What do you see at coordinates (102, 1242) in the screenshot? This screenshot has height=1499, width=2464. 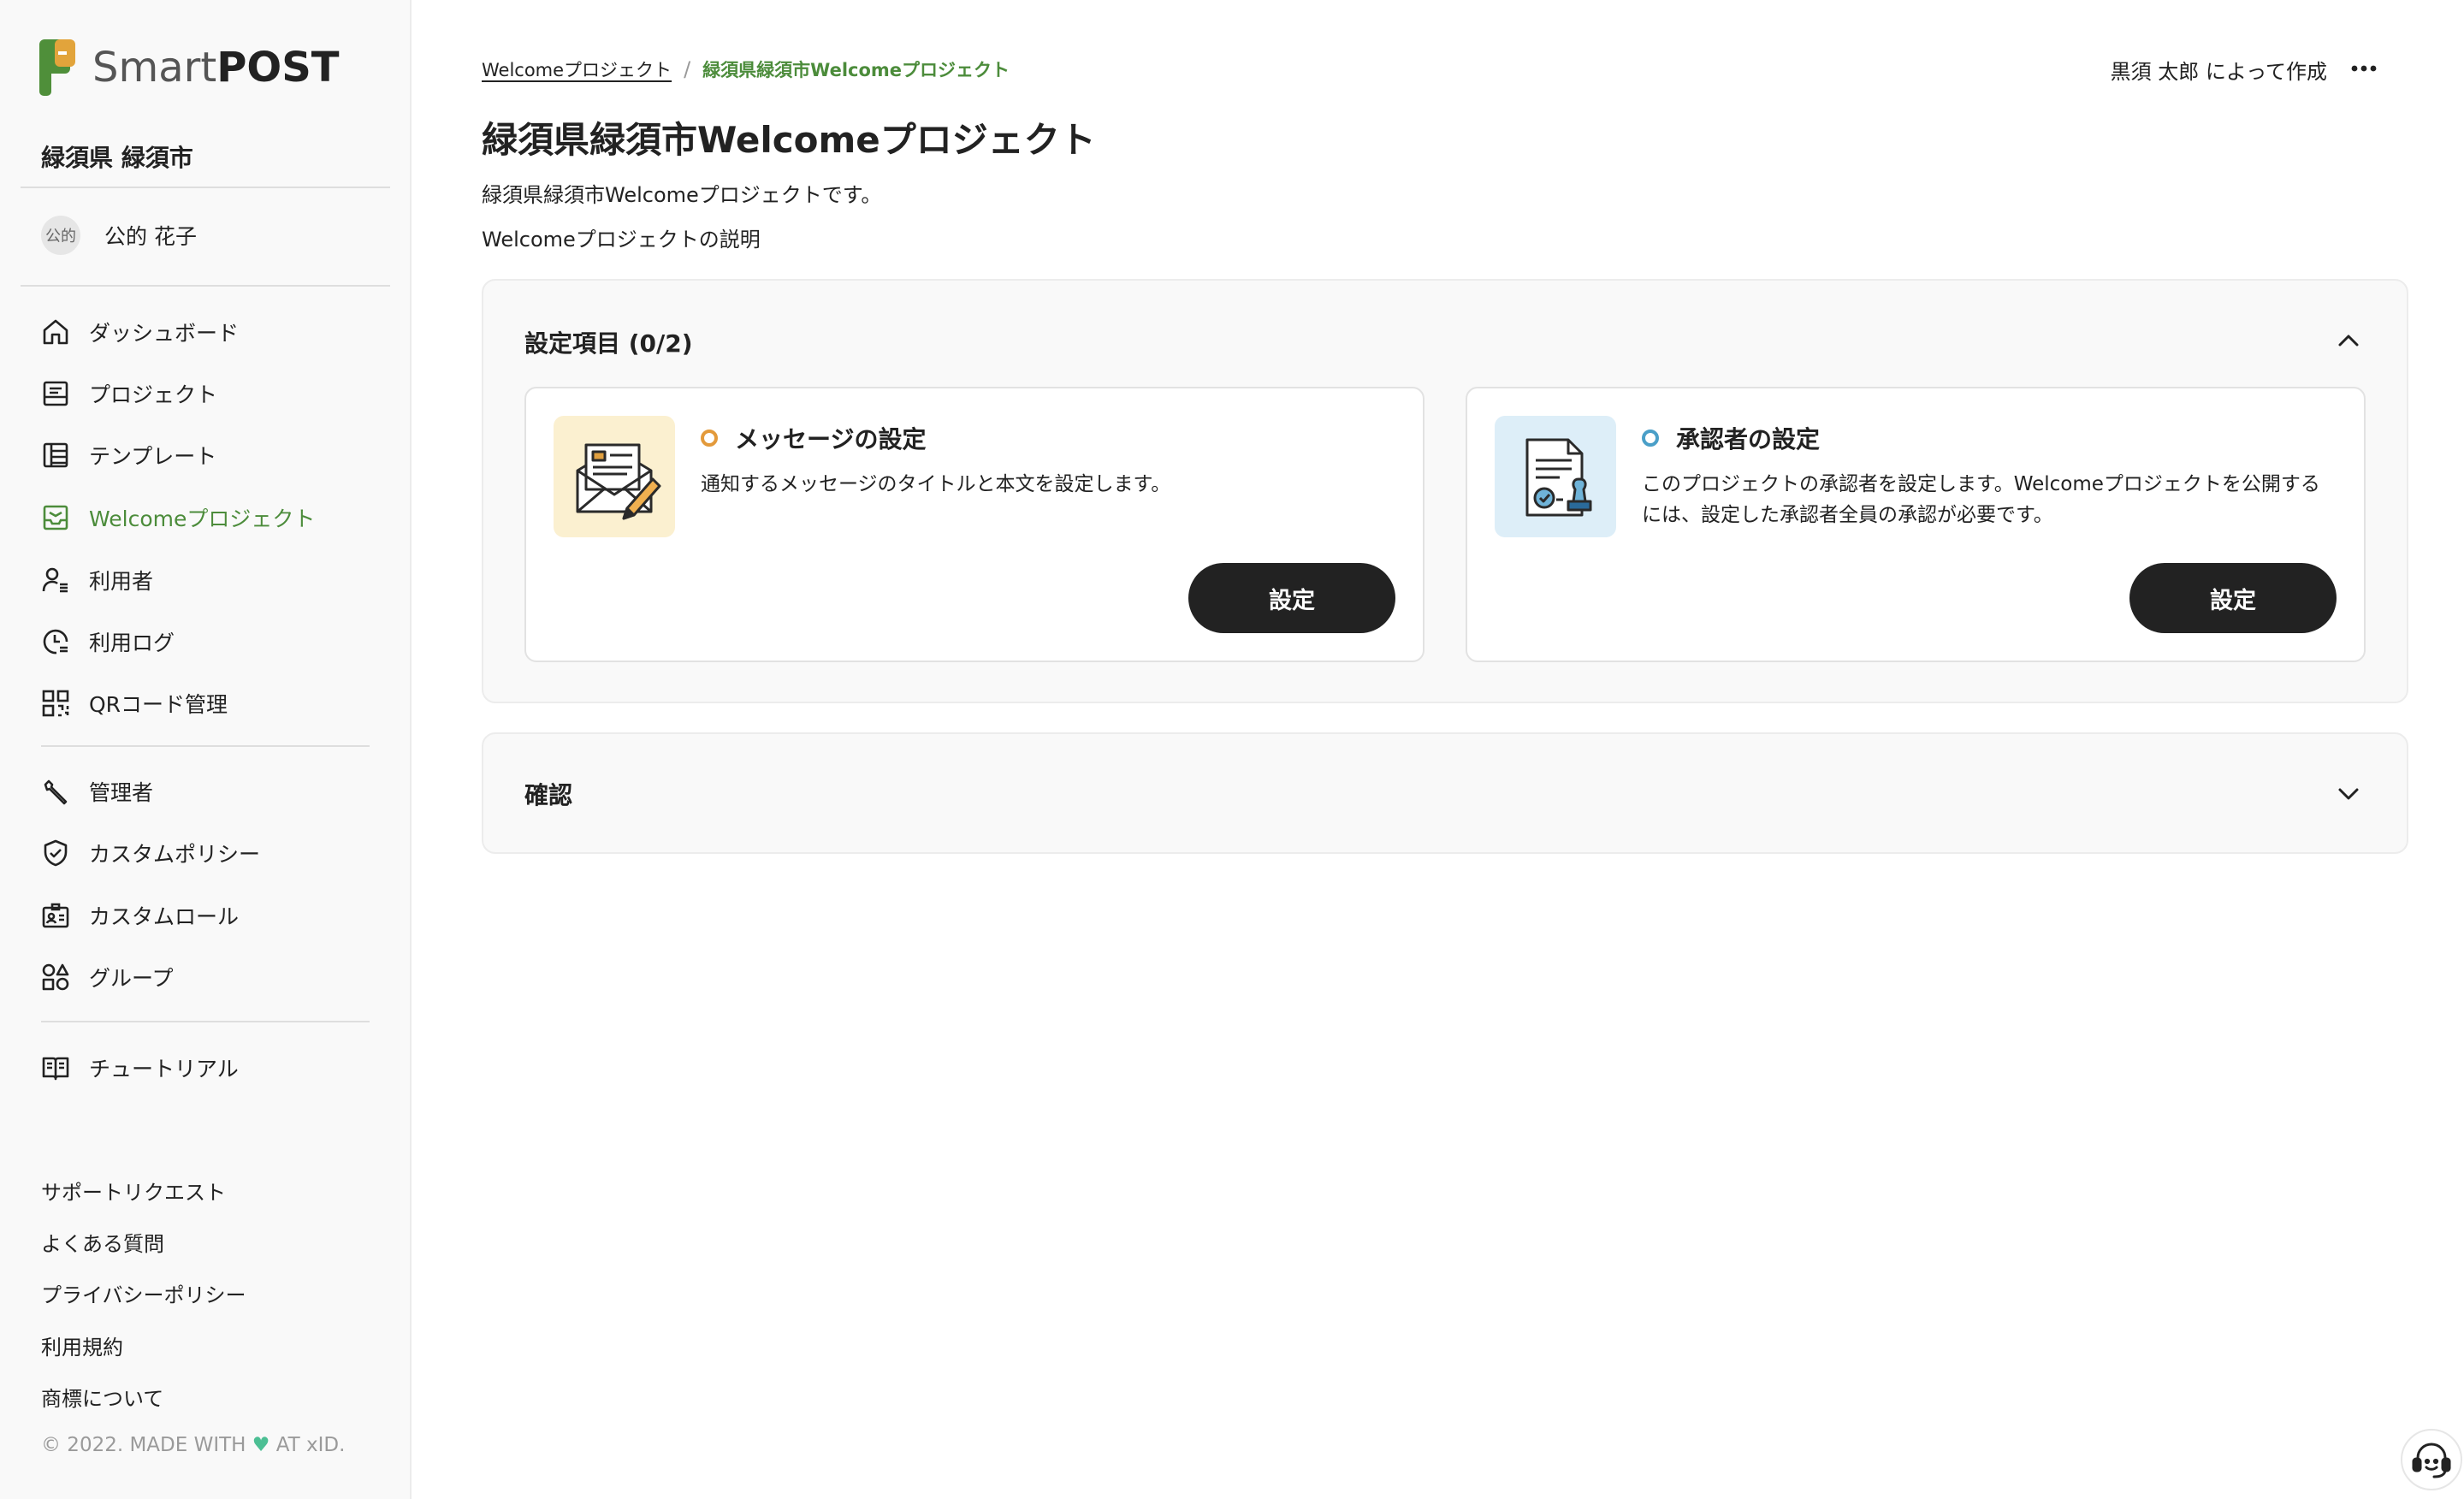 I see `faq-link: よくある質問` at bounding box center [102, 1242].